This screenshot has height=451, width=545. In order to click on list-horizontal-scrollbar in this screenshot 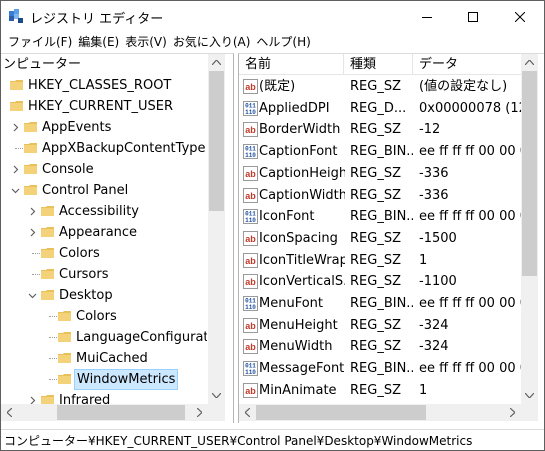, I will do `click(380, 412)`.